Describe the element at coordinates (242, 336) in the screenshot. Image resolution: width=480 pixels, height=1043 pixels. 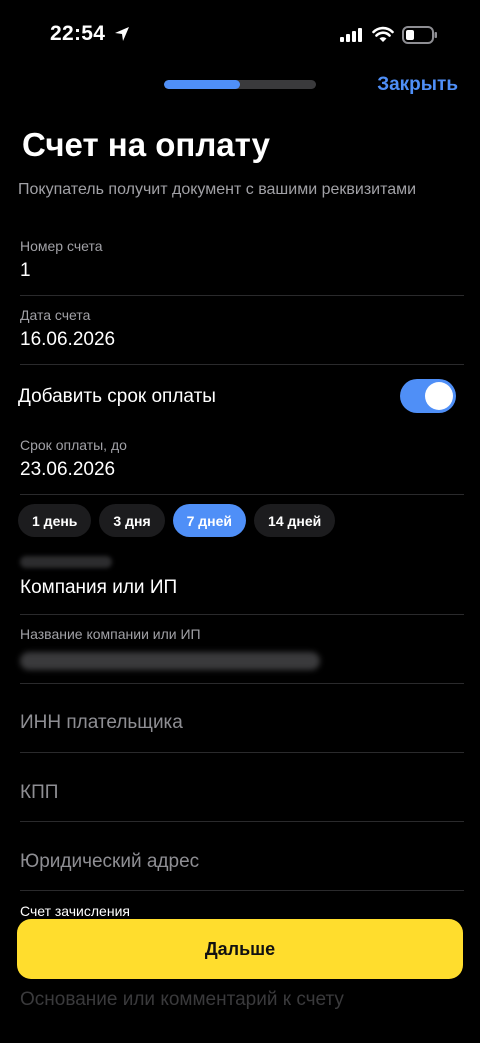
I see `invoice-date-field: Дата счета 16.06.2026` at that location.